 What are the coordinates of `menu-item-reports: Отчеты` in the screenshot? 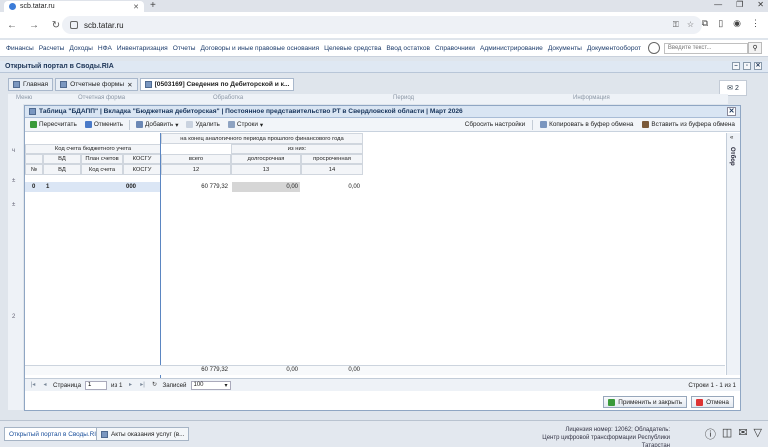 It's located at (184, 48).